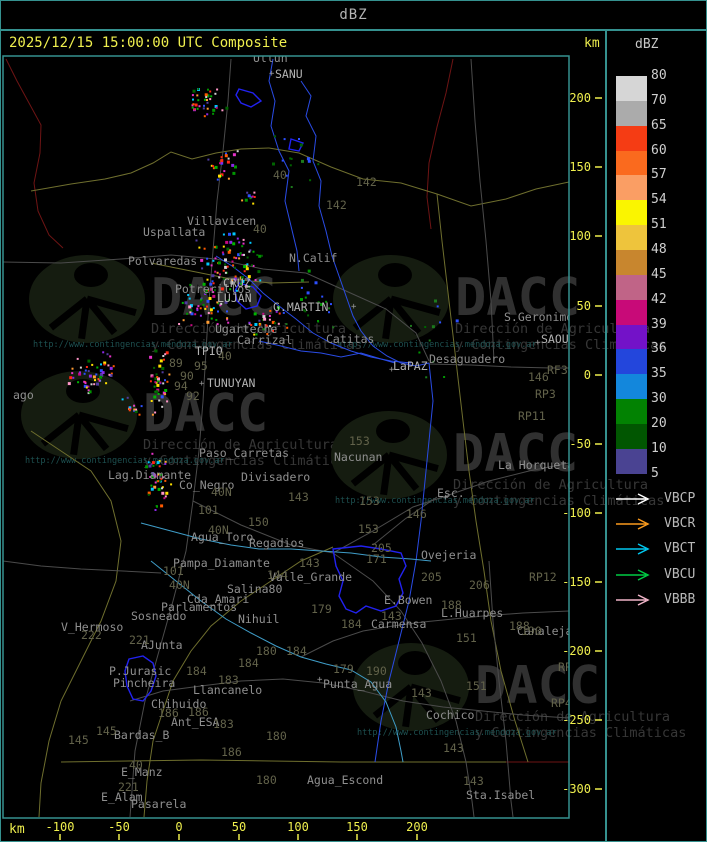 This screenshot has width=707, height=842. Describe the element at coordinates (659, 249) in the screenshot. I see `scale-tick-label: 48` at that location.